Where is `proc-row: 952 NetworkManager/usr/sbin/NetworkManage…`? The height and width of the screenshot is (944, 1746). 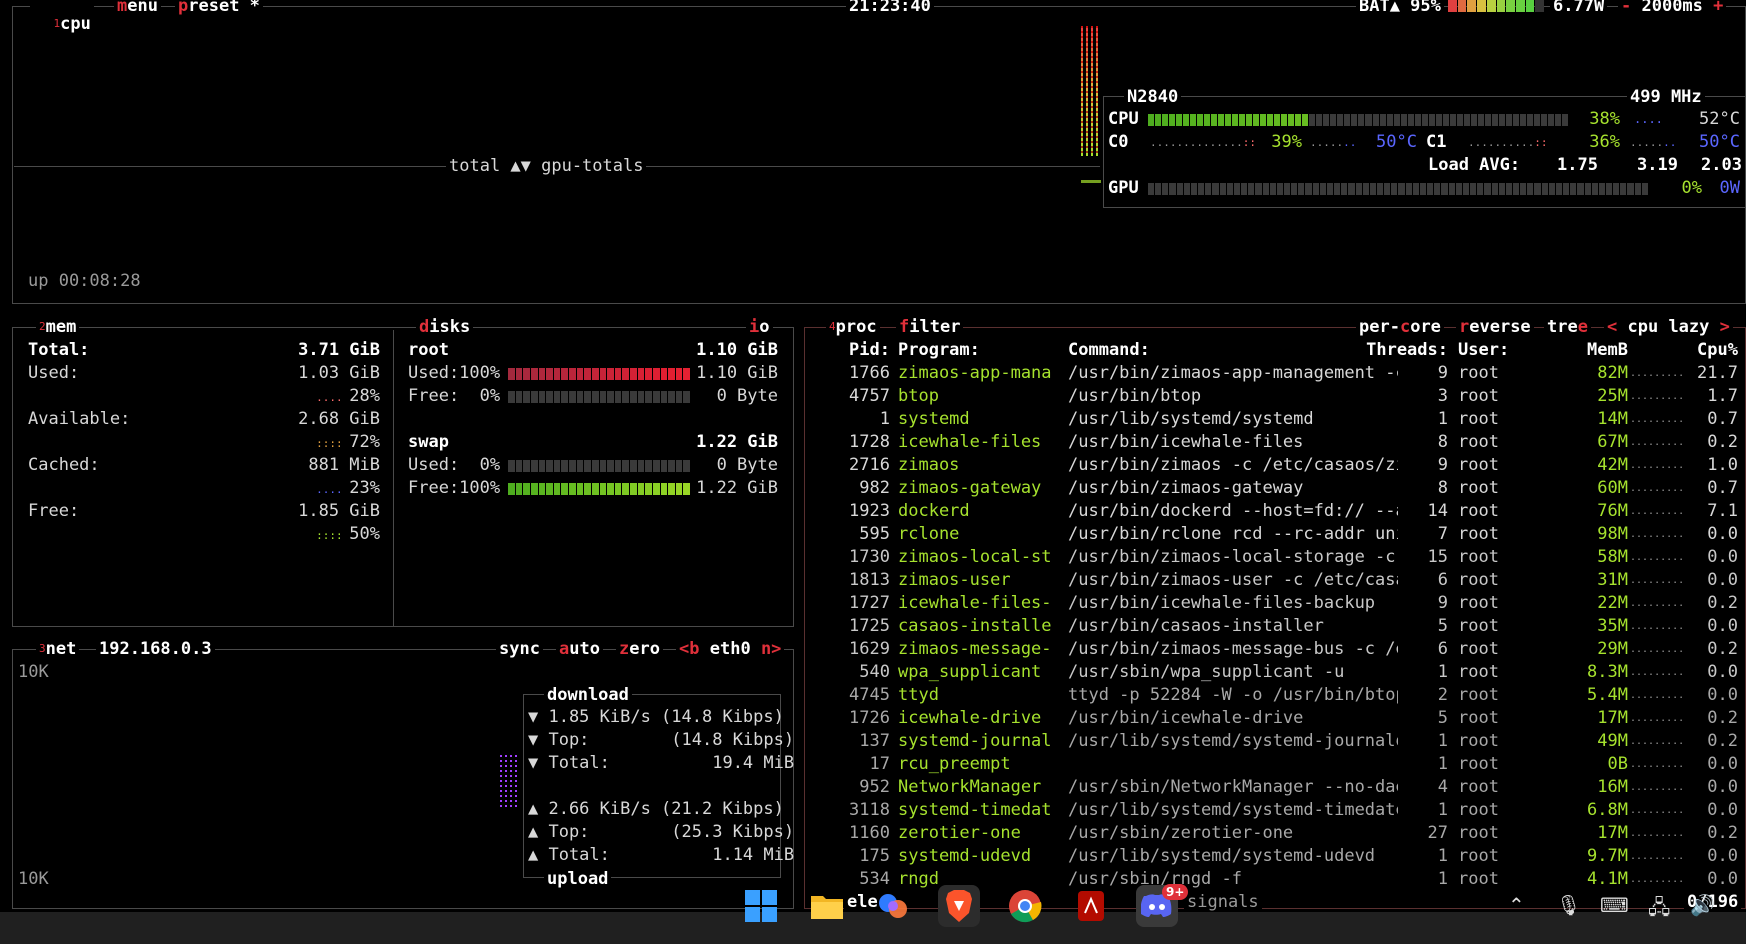
proc-row: 952 NetworkManager/usr/sbin/NetworkManage… is located at coordinates (1275, 787).